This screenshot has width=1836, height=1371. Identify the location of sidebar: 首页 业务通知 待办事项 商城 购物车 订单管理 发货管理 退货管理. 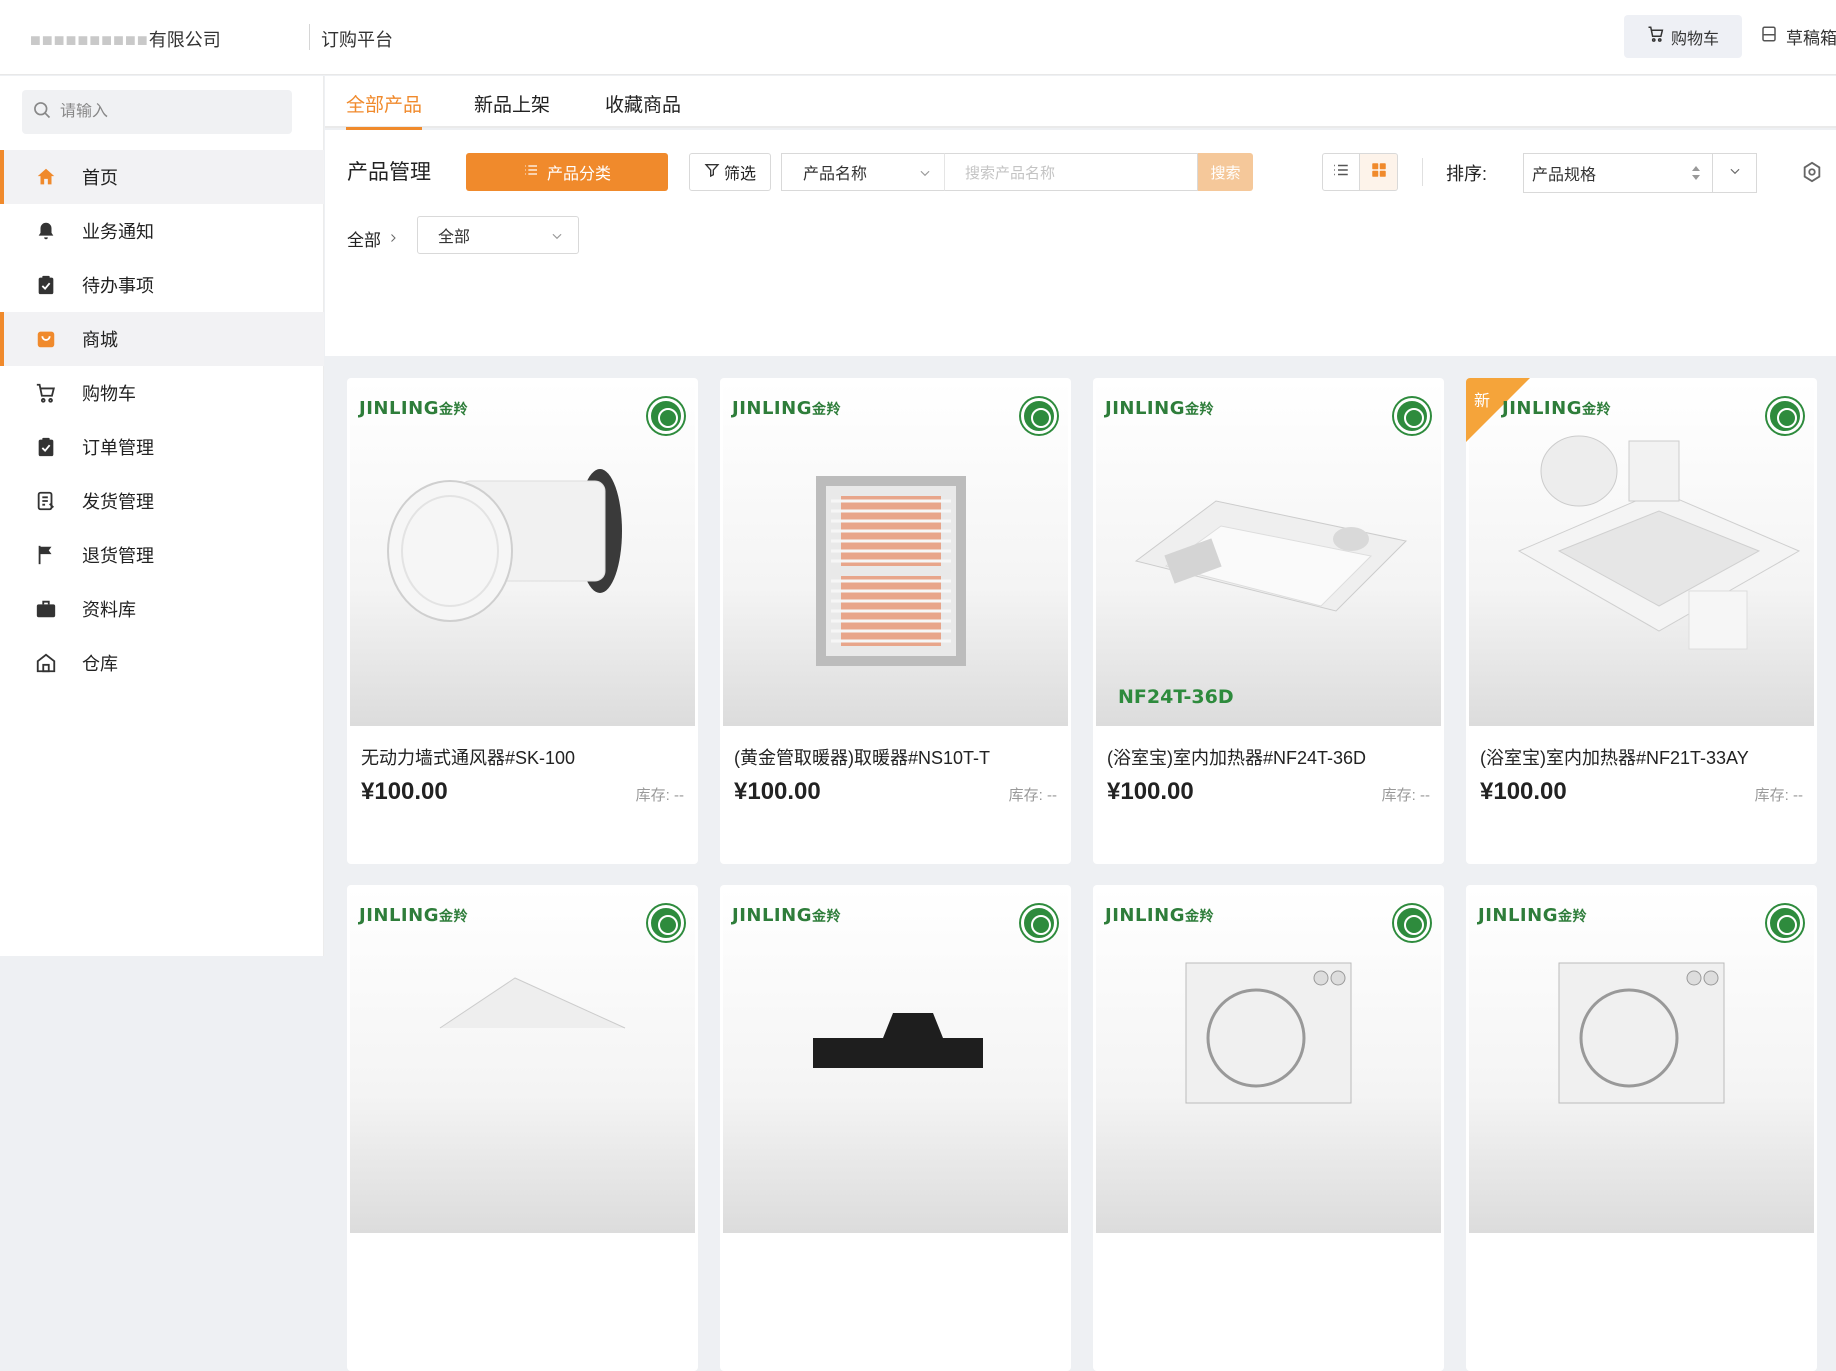
(162, 516).